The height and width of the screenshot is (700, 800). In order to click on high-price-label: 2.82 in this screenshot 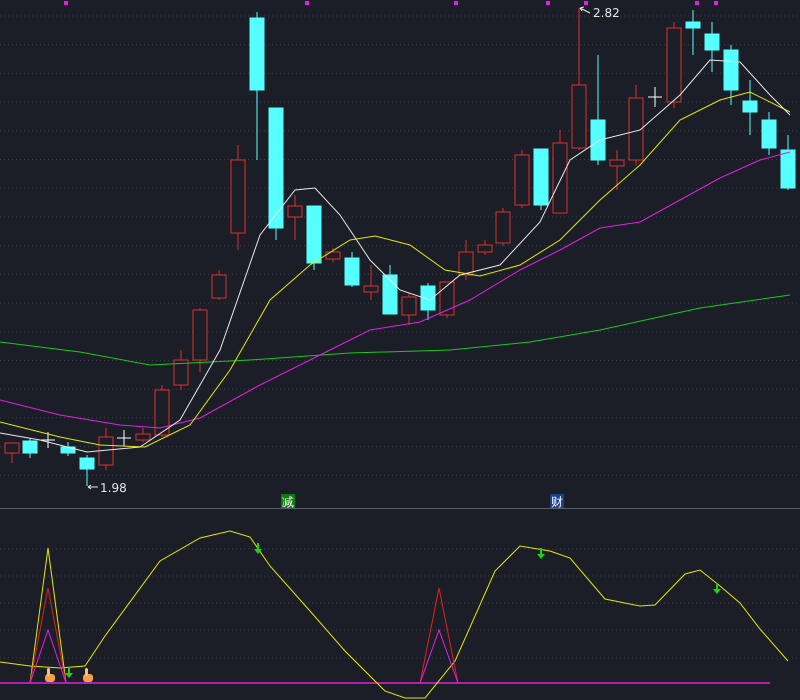, I will do `click(606, 13)`.